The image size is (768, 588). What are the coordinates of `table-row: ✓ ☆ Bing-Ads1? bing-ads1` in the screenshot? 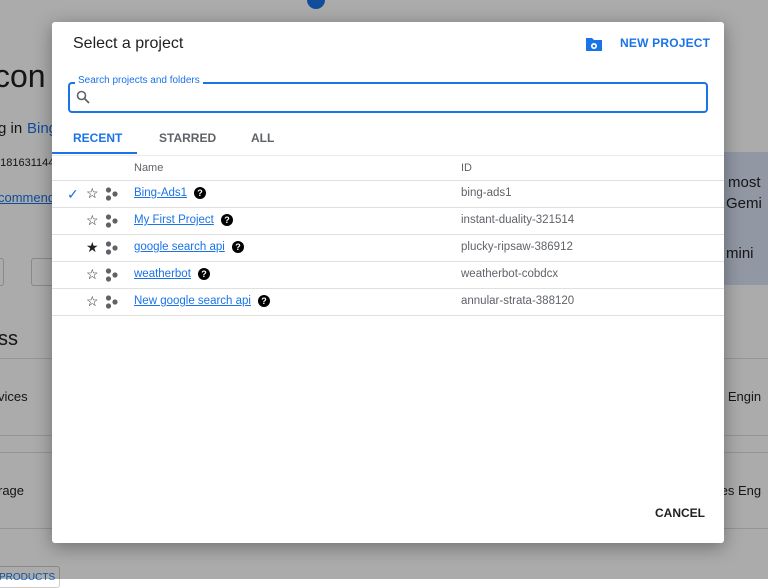 It's located at (388, 194).